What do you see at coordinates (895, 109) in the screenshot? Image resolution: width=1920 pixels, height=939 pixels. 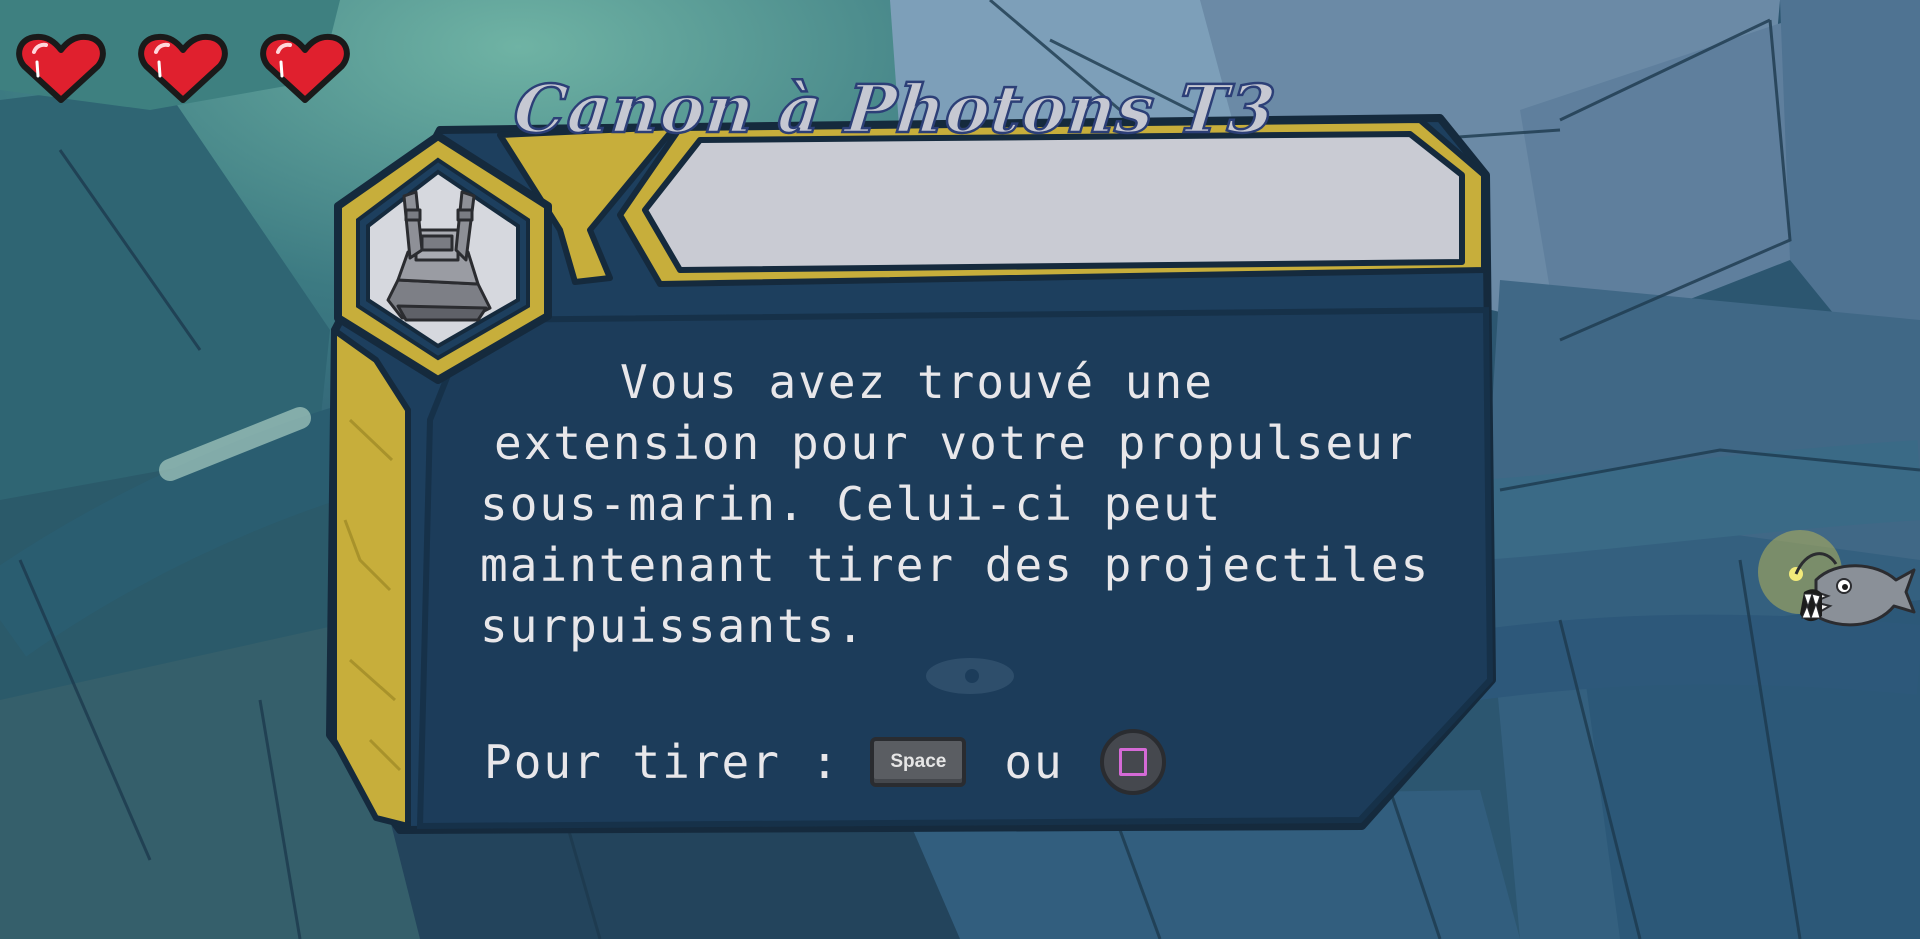 I see `item-title: Canon à Photons T3` at bounding box center [895, 109].